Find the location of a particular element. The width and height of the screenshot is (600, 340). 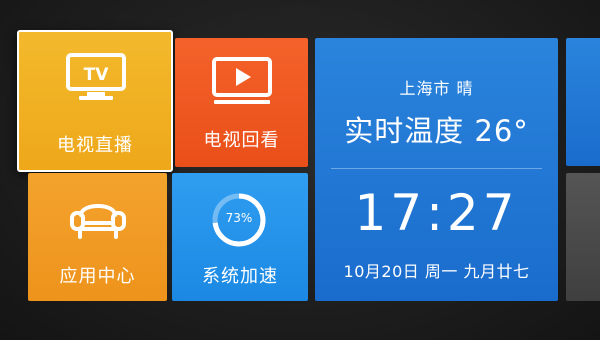

tile-system-speedup: 73% 系统加速 is located at coordinates (240, 237).